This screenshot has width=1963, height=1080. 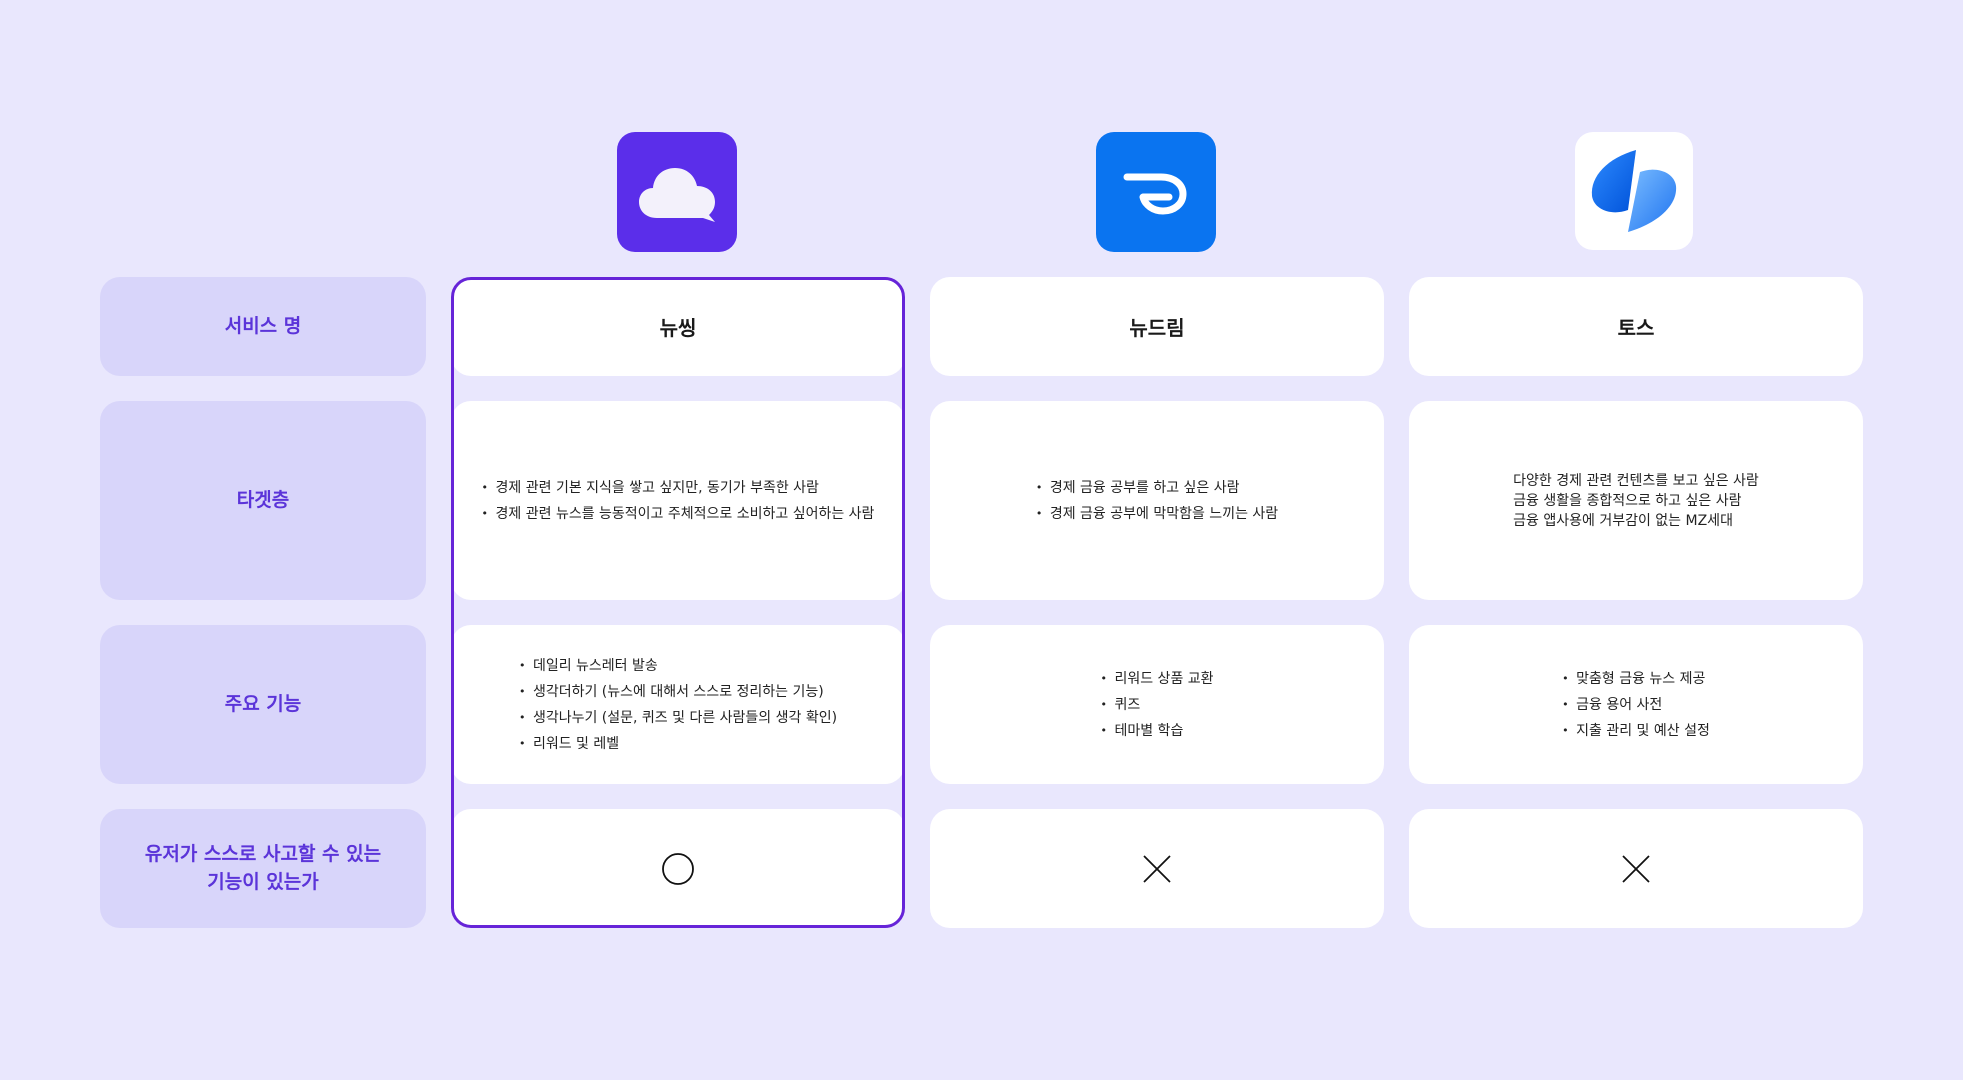 I want to click on row-label-features-text: 주요 기능, so click(x=263, y=703).